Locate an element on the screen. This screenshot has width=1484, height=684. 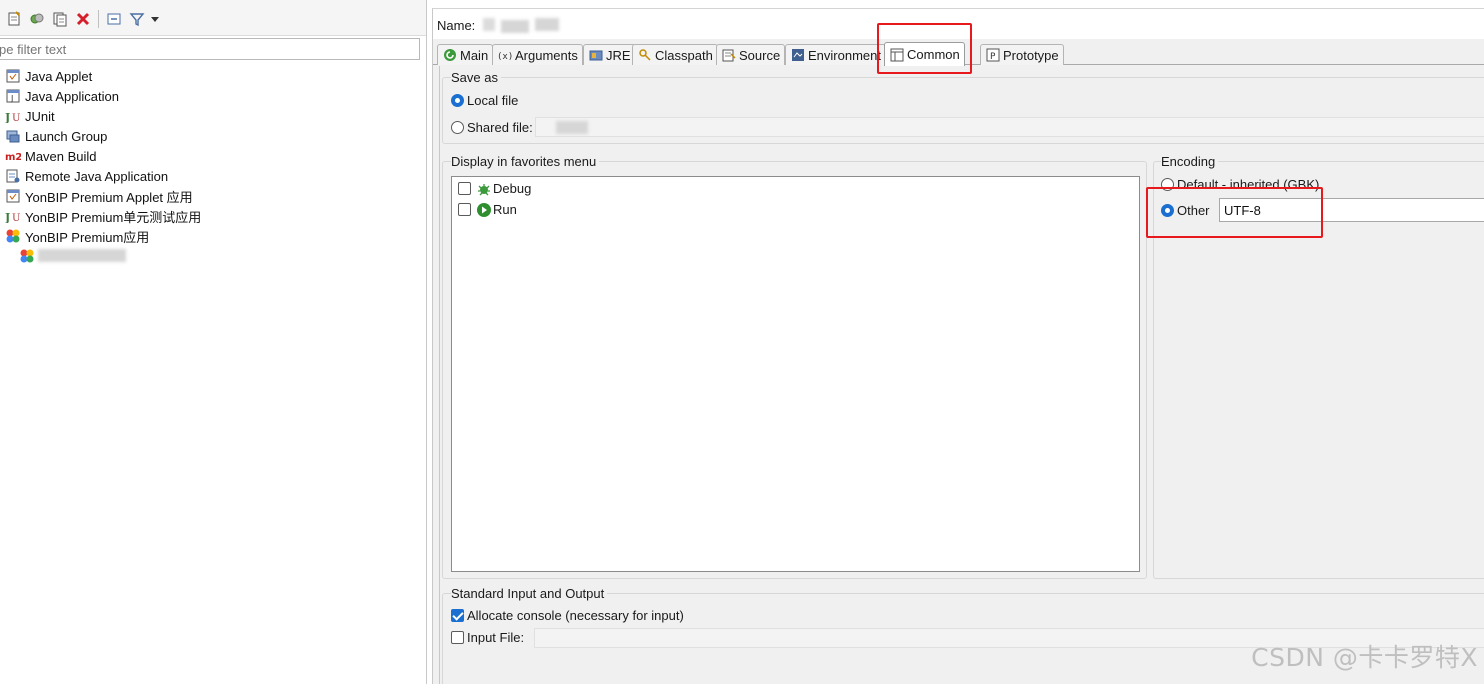
svg-text: (x)= is located at coordinates (504, 57).